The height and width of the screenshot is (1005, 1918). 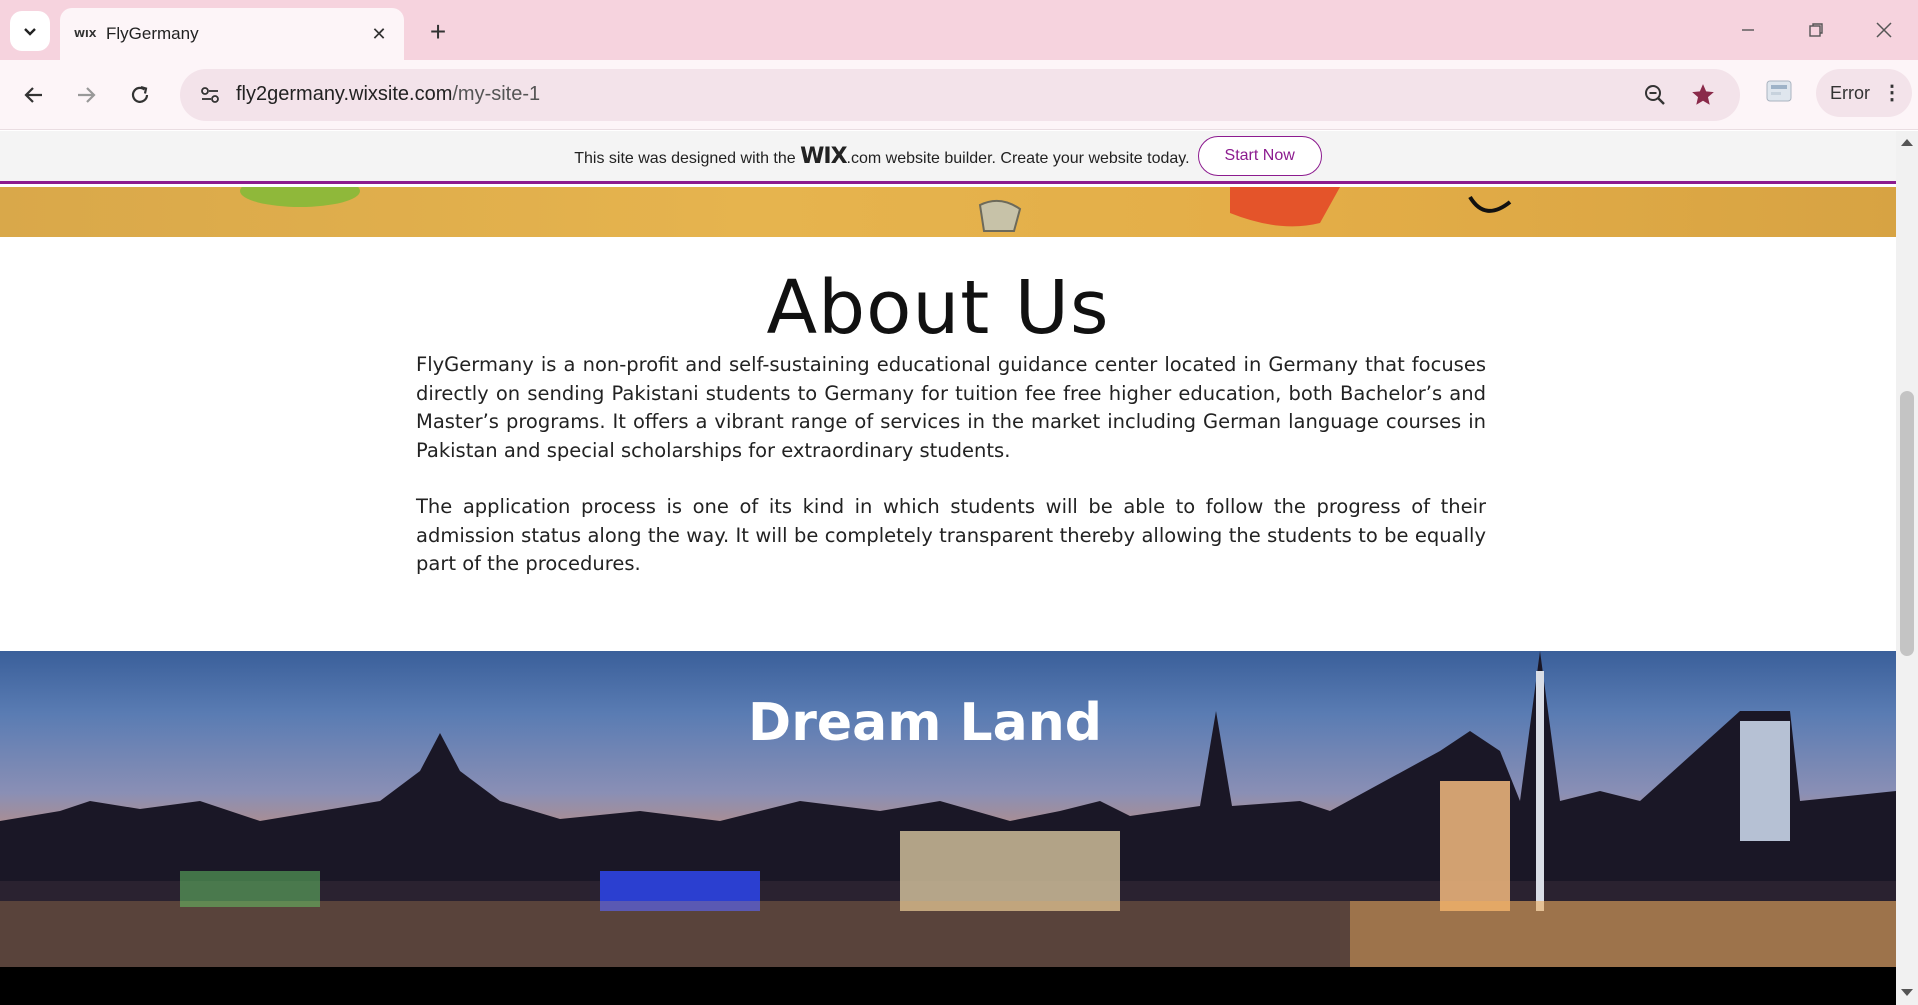 What do you see at coordinates (379, 34) in the screenshot?
I see `close-tab-icon: ✕` at bounding box center [379, 34].